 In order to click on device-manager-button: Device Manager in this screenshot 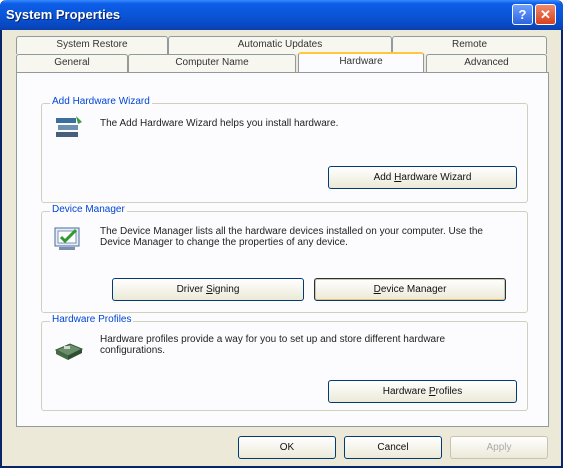, I will do `click(410, 289)`.